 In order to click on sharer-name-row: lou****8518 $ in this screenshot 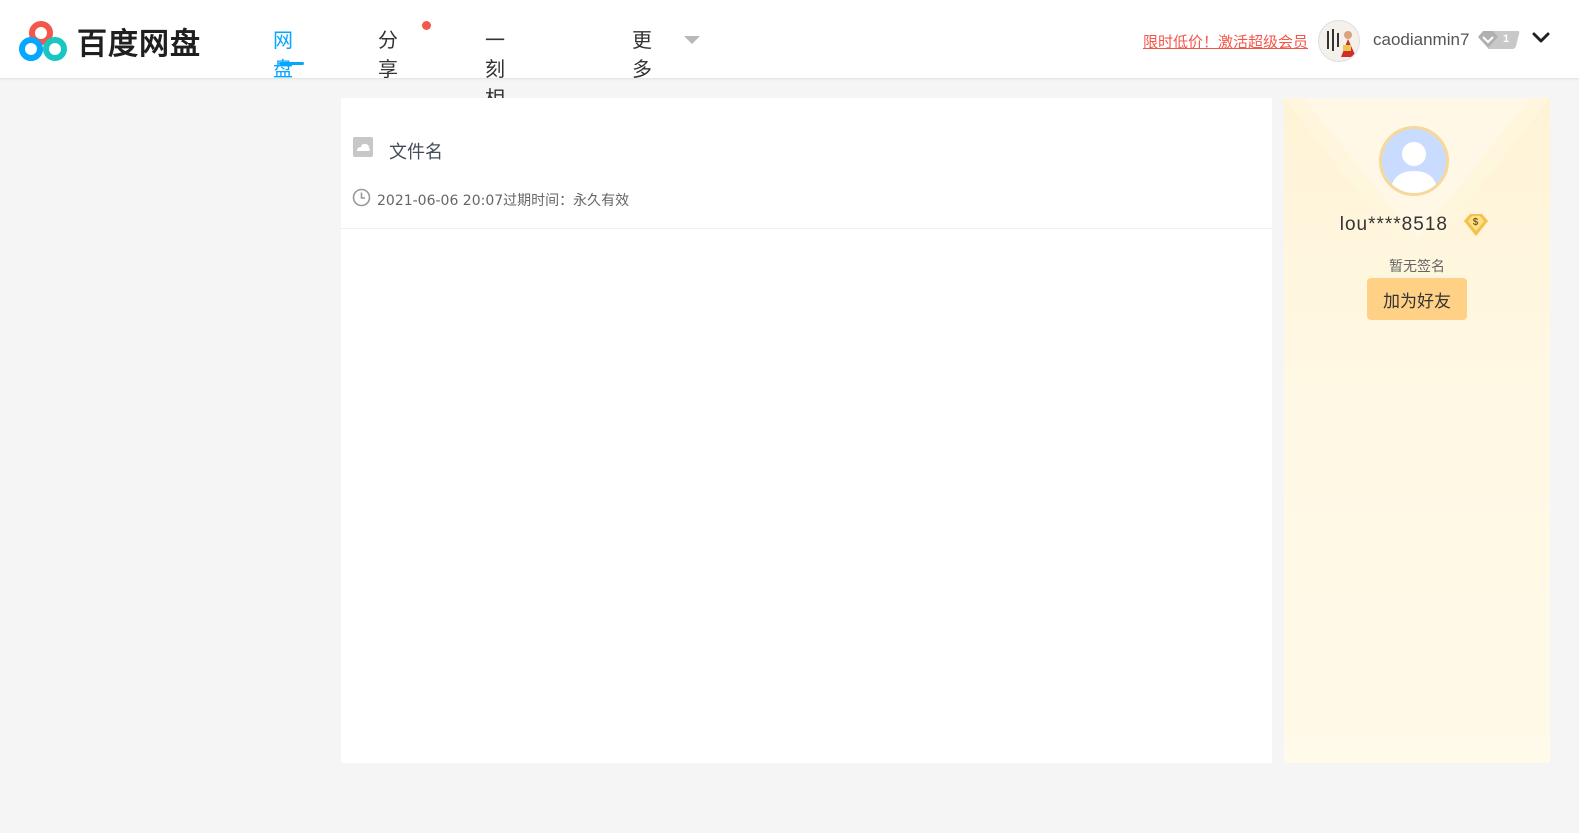, I will do `click(1415, 225)`.